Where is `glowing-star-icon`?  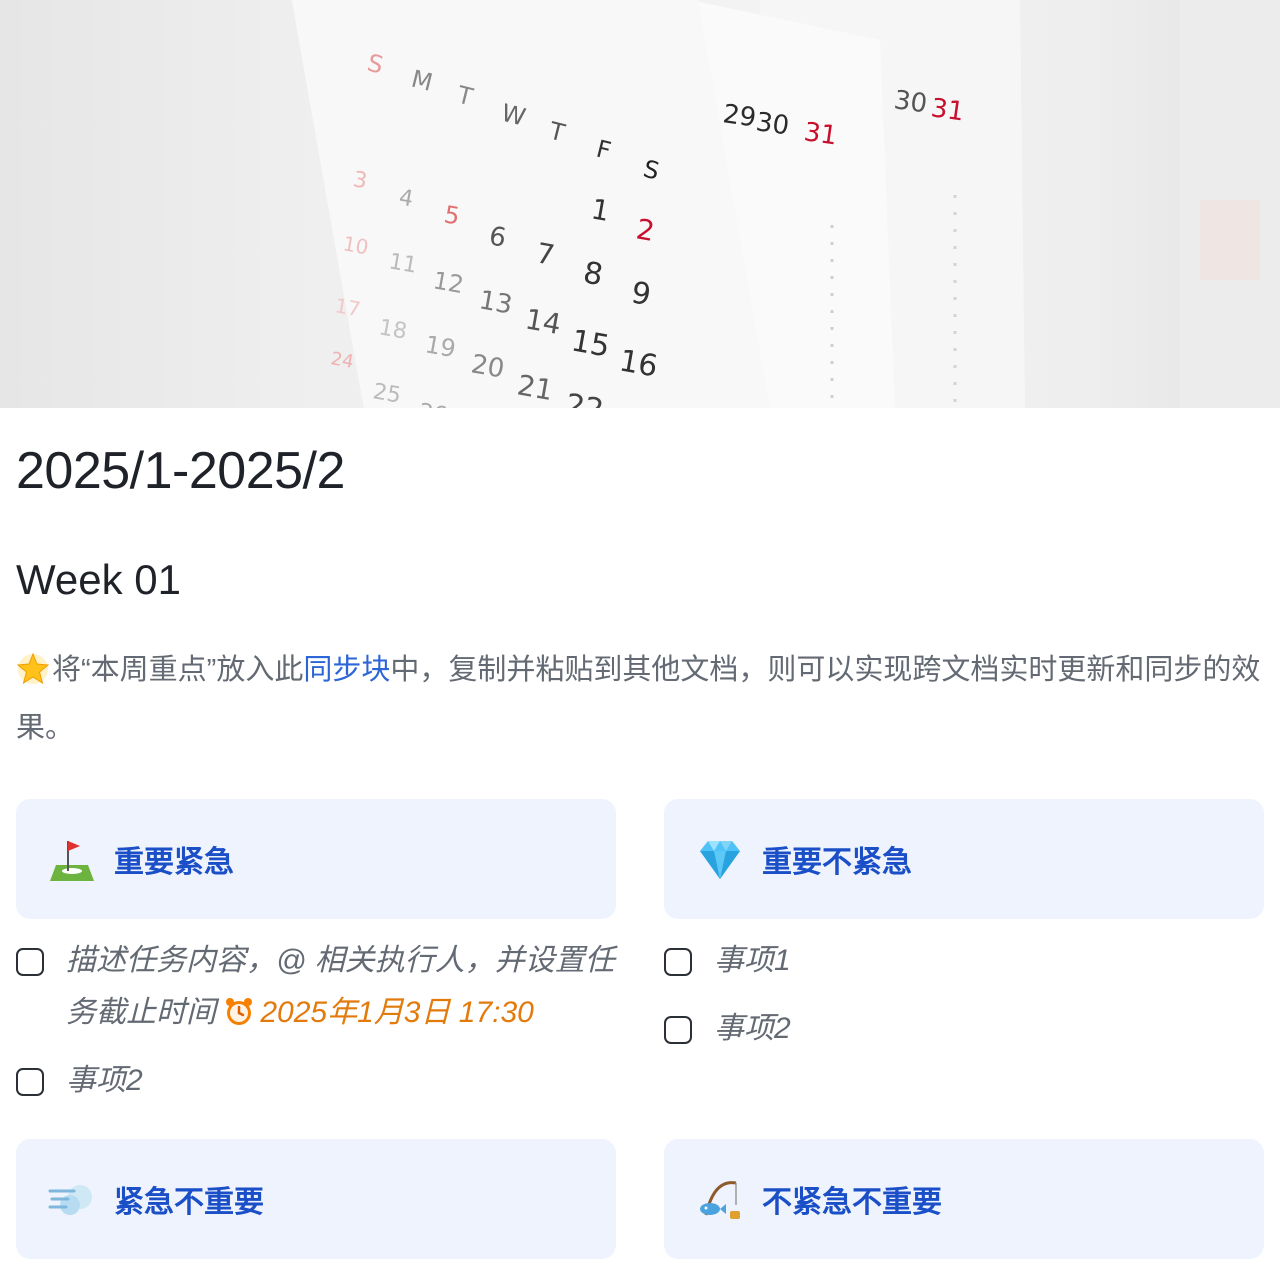
glowing-star-icon is located at coordinates (34, 676).